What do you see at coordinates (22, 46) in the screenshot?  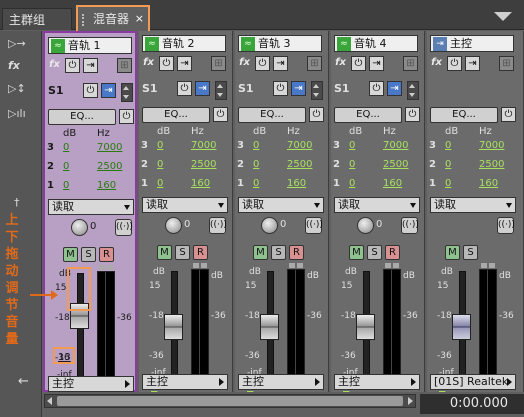 I see `io-toggle-icon: ▷→` at bounding box center [22, 46].